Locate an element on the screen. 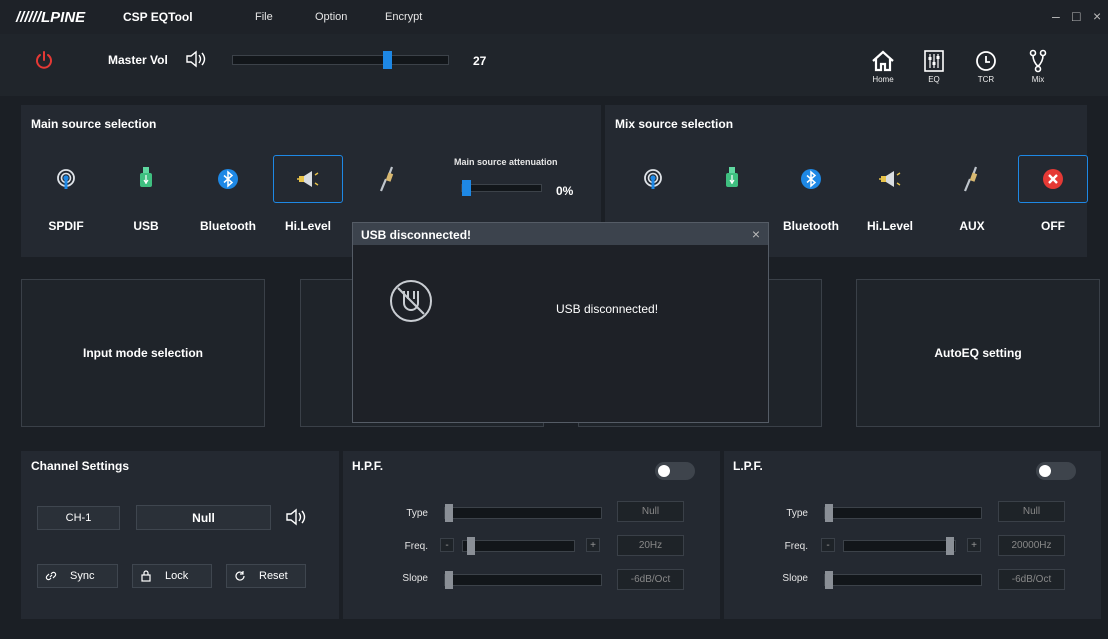 This screenshot has height=639, width=1108. usb-disconnected-icon is located at coordinates (411, 301).